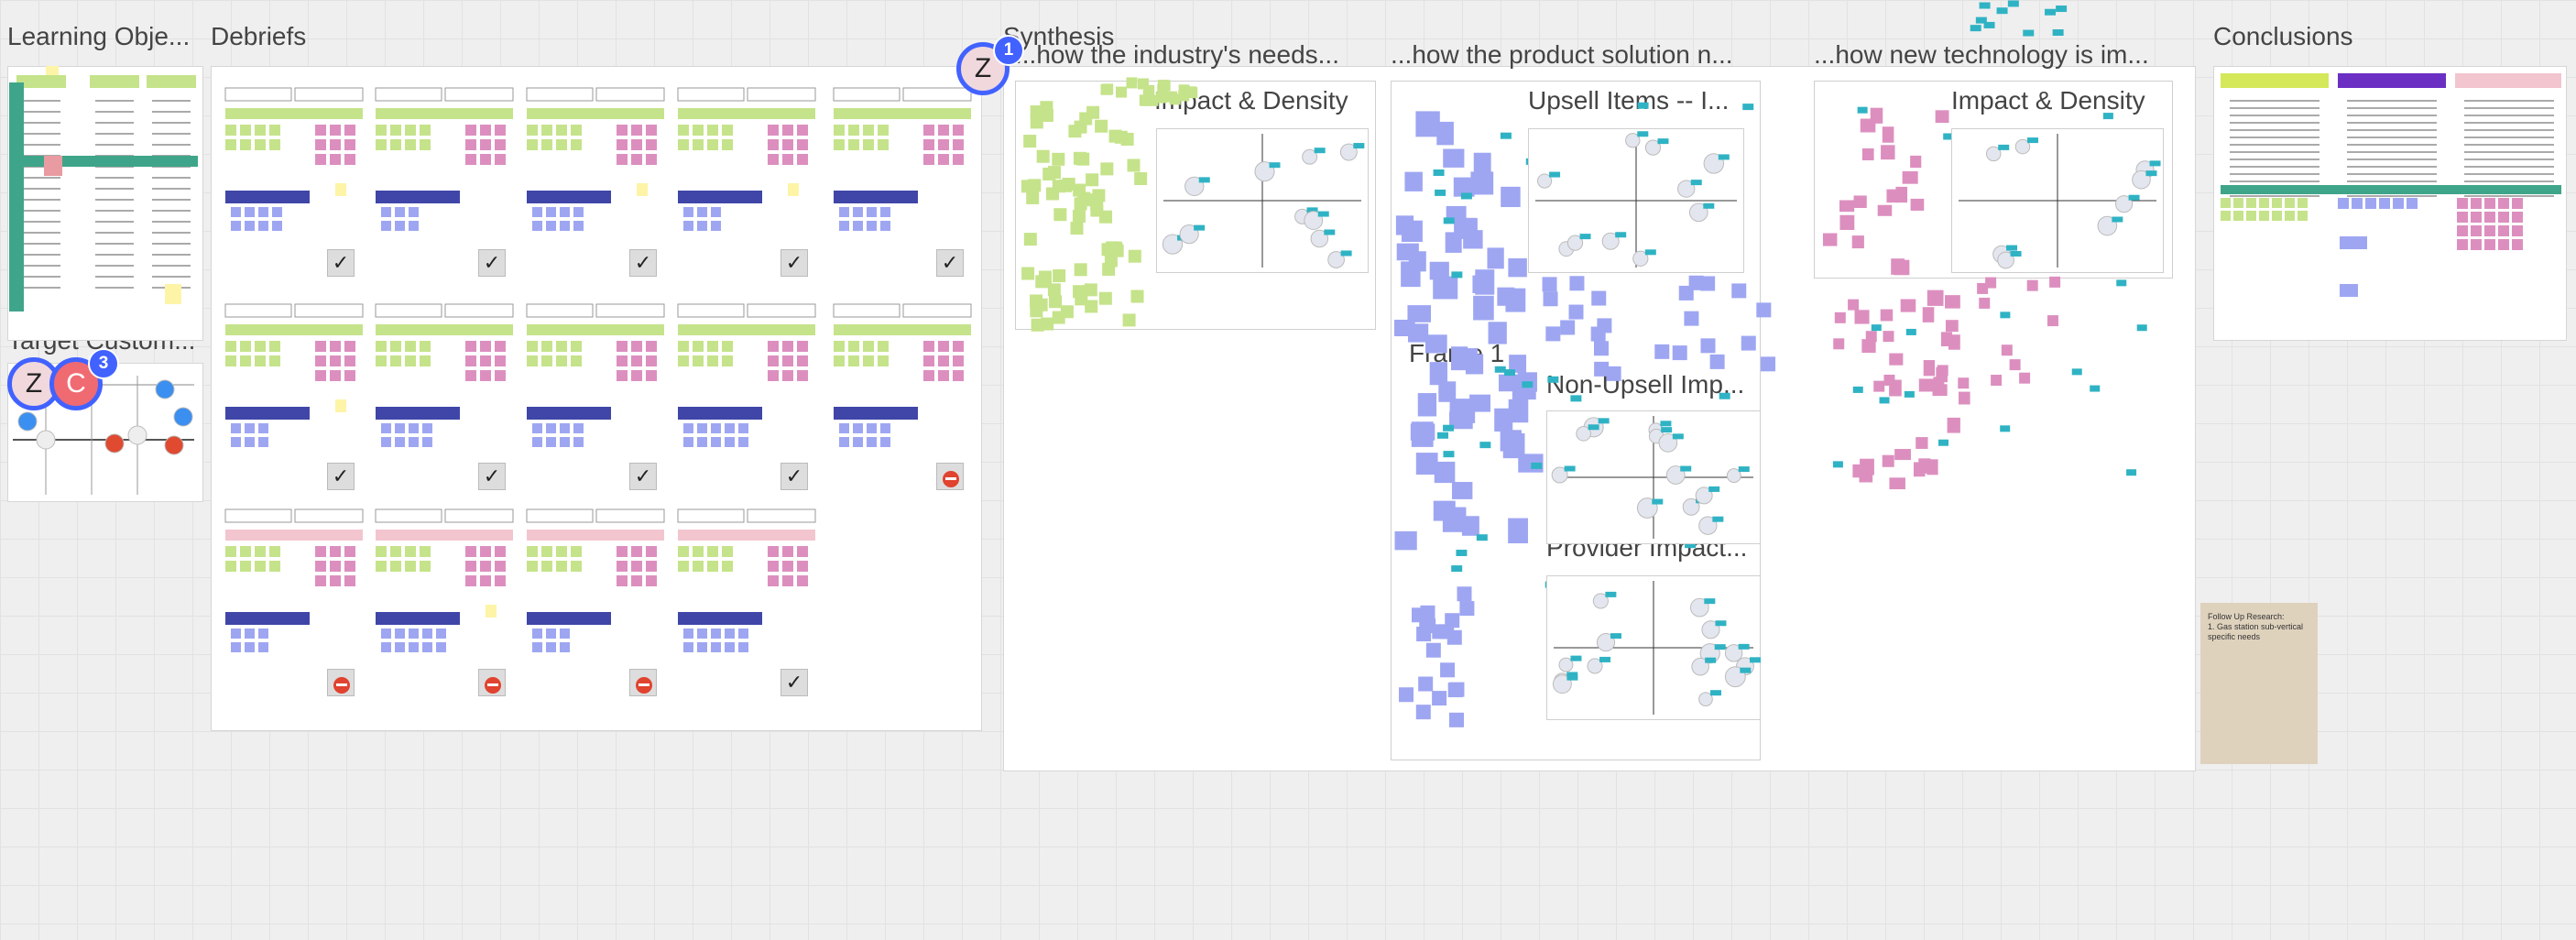  Describe the element at coordinates (1009, 50) in the screenshot. I see `collaborator-count-badge: 1` at that location.